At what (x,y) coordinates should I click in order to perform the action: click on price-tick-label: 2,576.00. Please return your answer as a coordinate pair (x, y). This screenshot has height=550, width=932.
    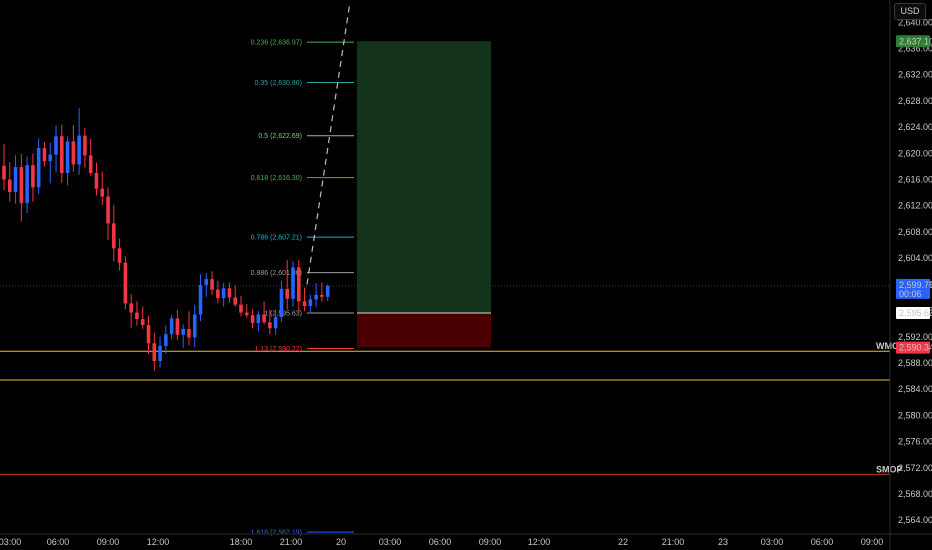
    Looking at the image, I should click on (915, 442).